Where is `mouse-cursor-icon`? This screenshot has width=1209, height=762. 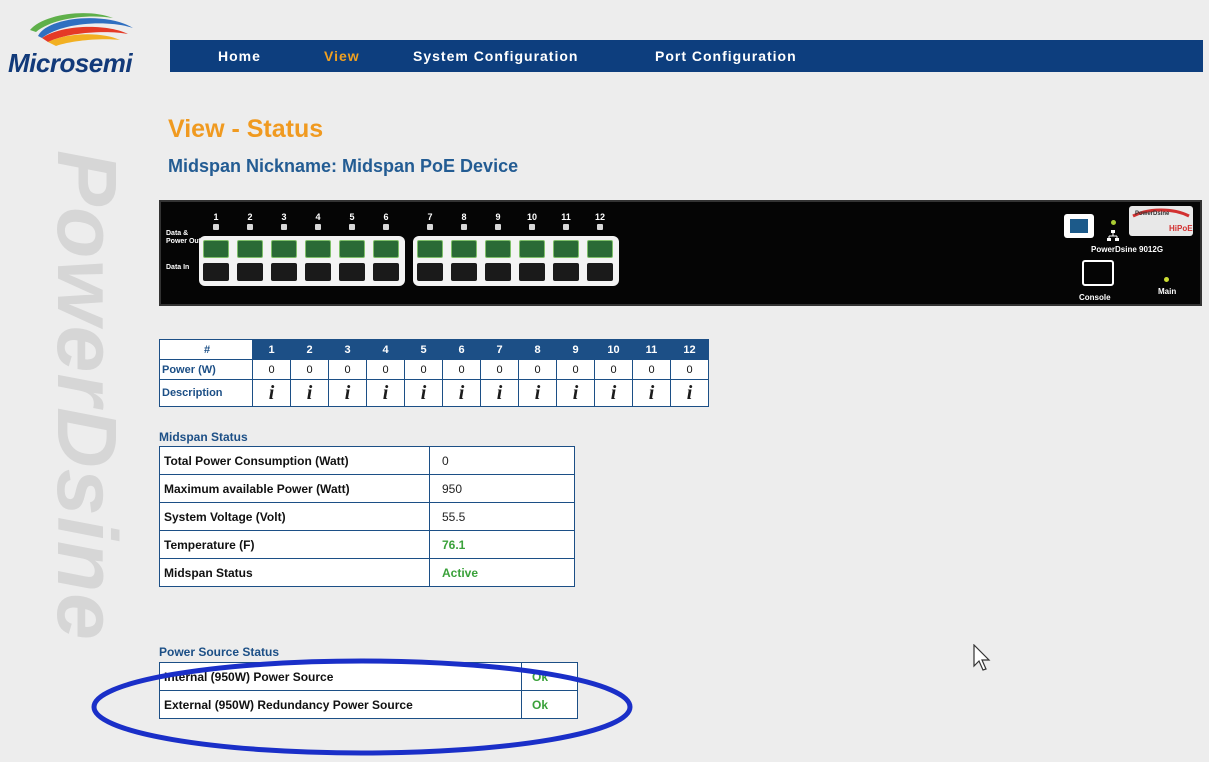 mouse-cursor-icon is located at coordinates (982, 657).